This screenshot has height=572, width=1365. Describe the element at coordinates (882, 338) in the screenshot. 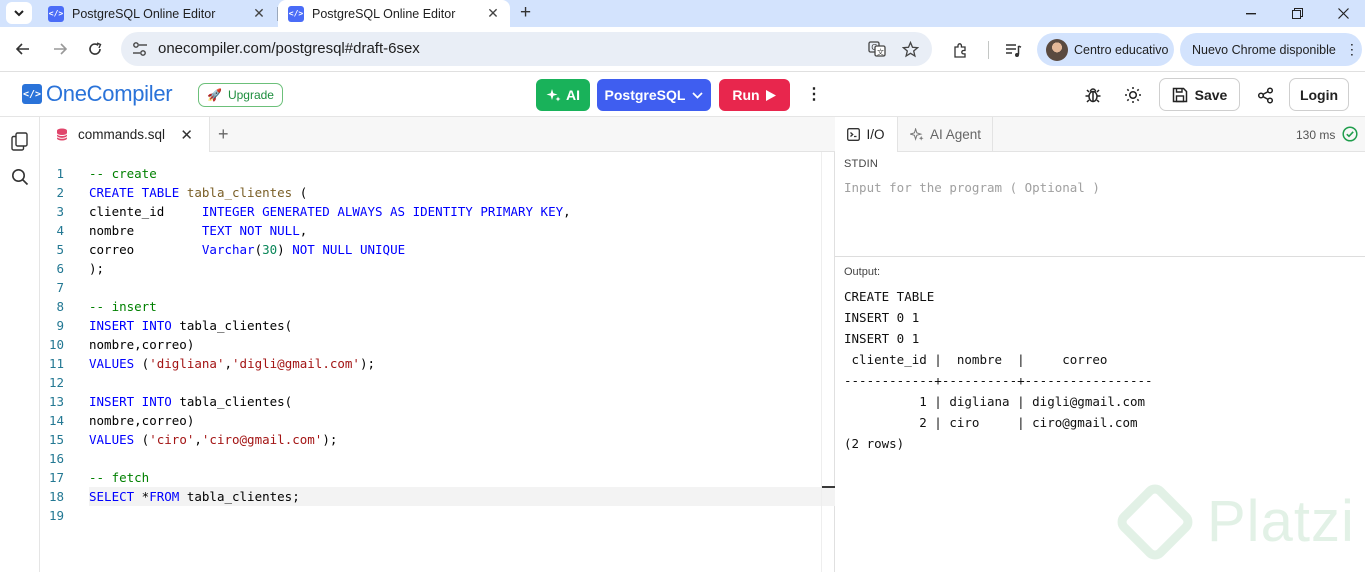

I see `output-line: INSERT 0 1` at that location.